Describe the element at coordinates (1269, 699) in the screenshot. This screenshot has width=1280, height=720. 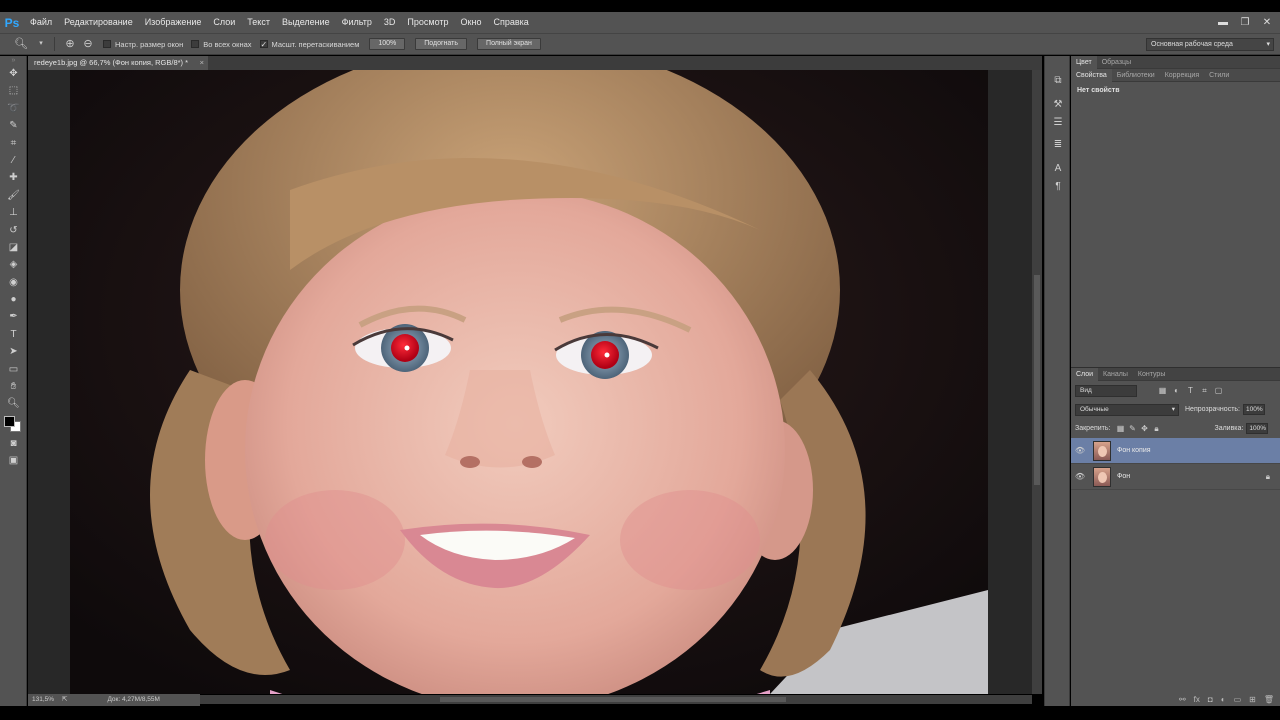
I see `trash-icon: 🗑︎` at that location.